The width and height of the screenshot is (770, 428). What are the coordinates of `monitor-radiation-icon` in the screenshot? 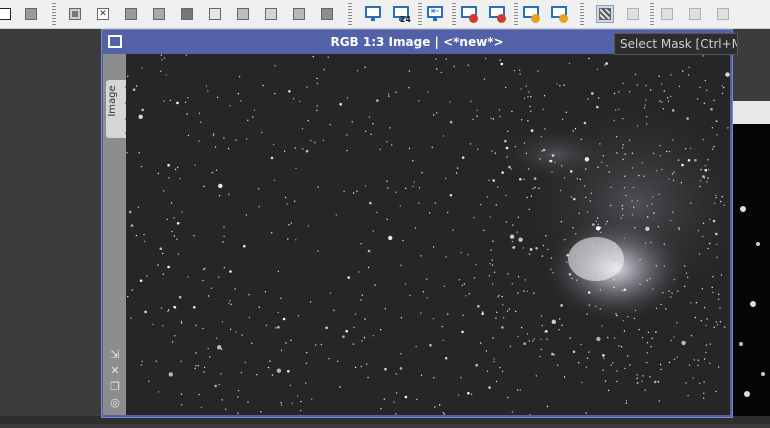 It's located at (531, 14).